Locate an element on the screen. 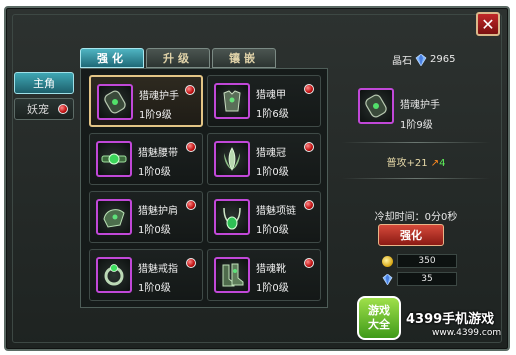 The width and height of the screenshot is (516, 355). equip-name: 猎魂靴 is located at coordinates (271, 269).